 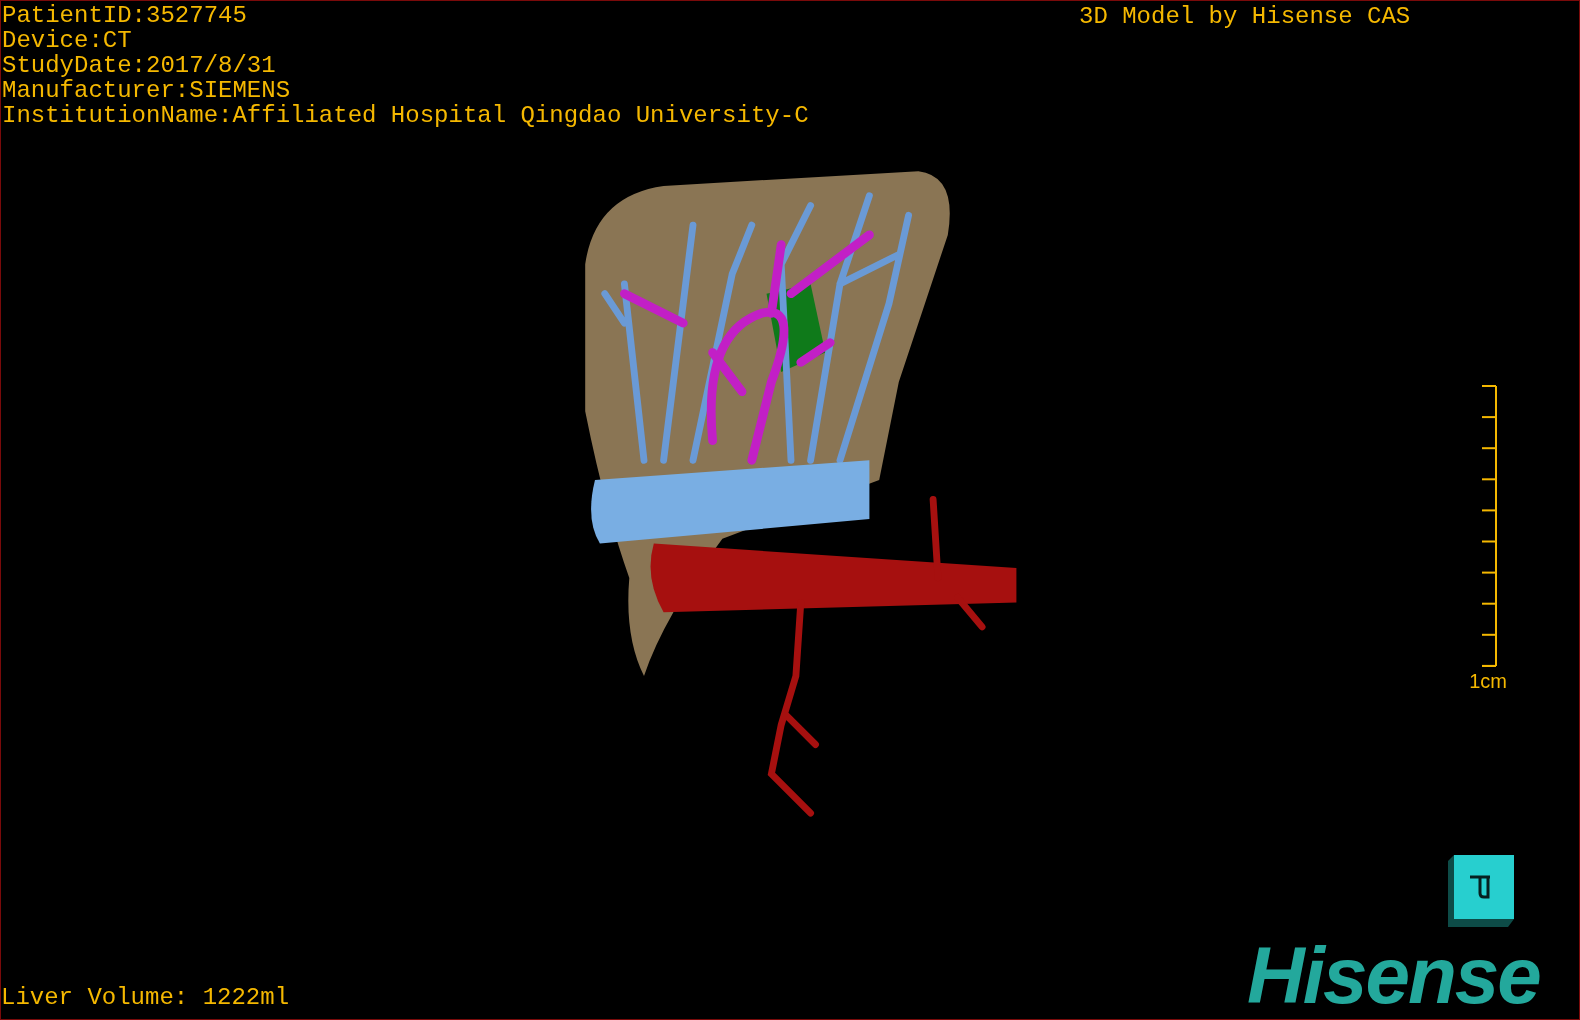 What do you see at coordinates (1481, 891) in the screenshot?
I see `orientation-cube-icon` at bounding box center [1481, 891].